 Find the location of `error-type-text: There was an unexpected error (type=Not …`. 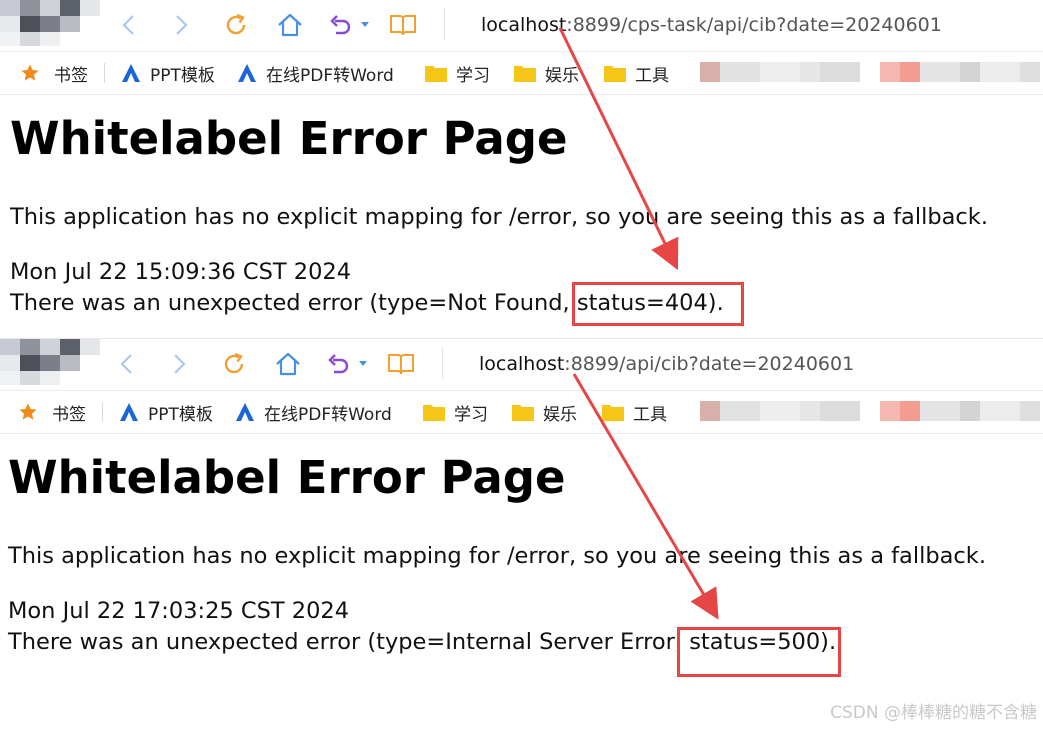

error-type-text: There was an unexpected error (type=Not … is located at coordinates (286, 303).